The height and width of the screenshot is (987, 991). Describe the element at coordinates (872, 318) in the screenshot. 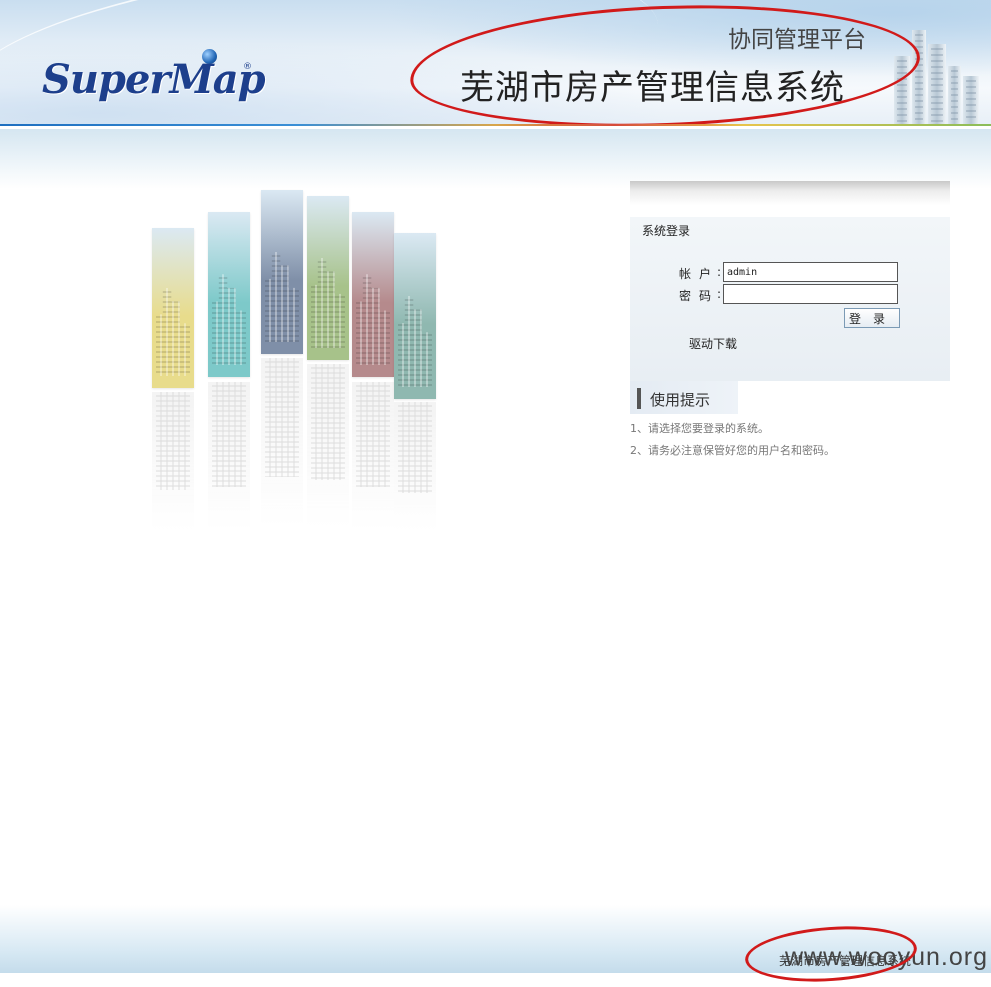

I see `login-button: 登录` at that location.